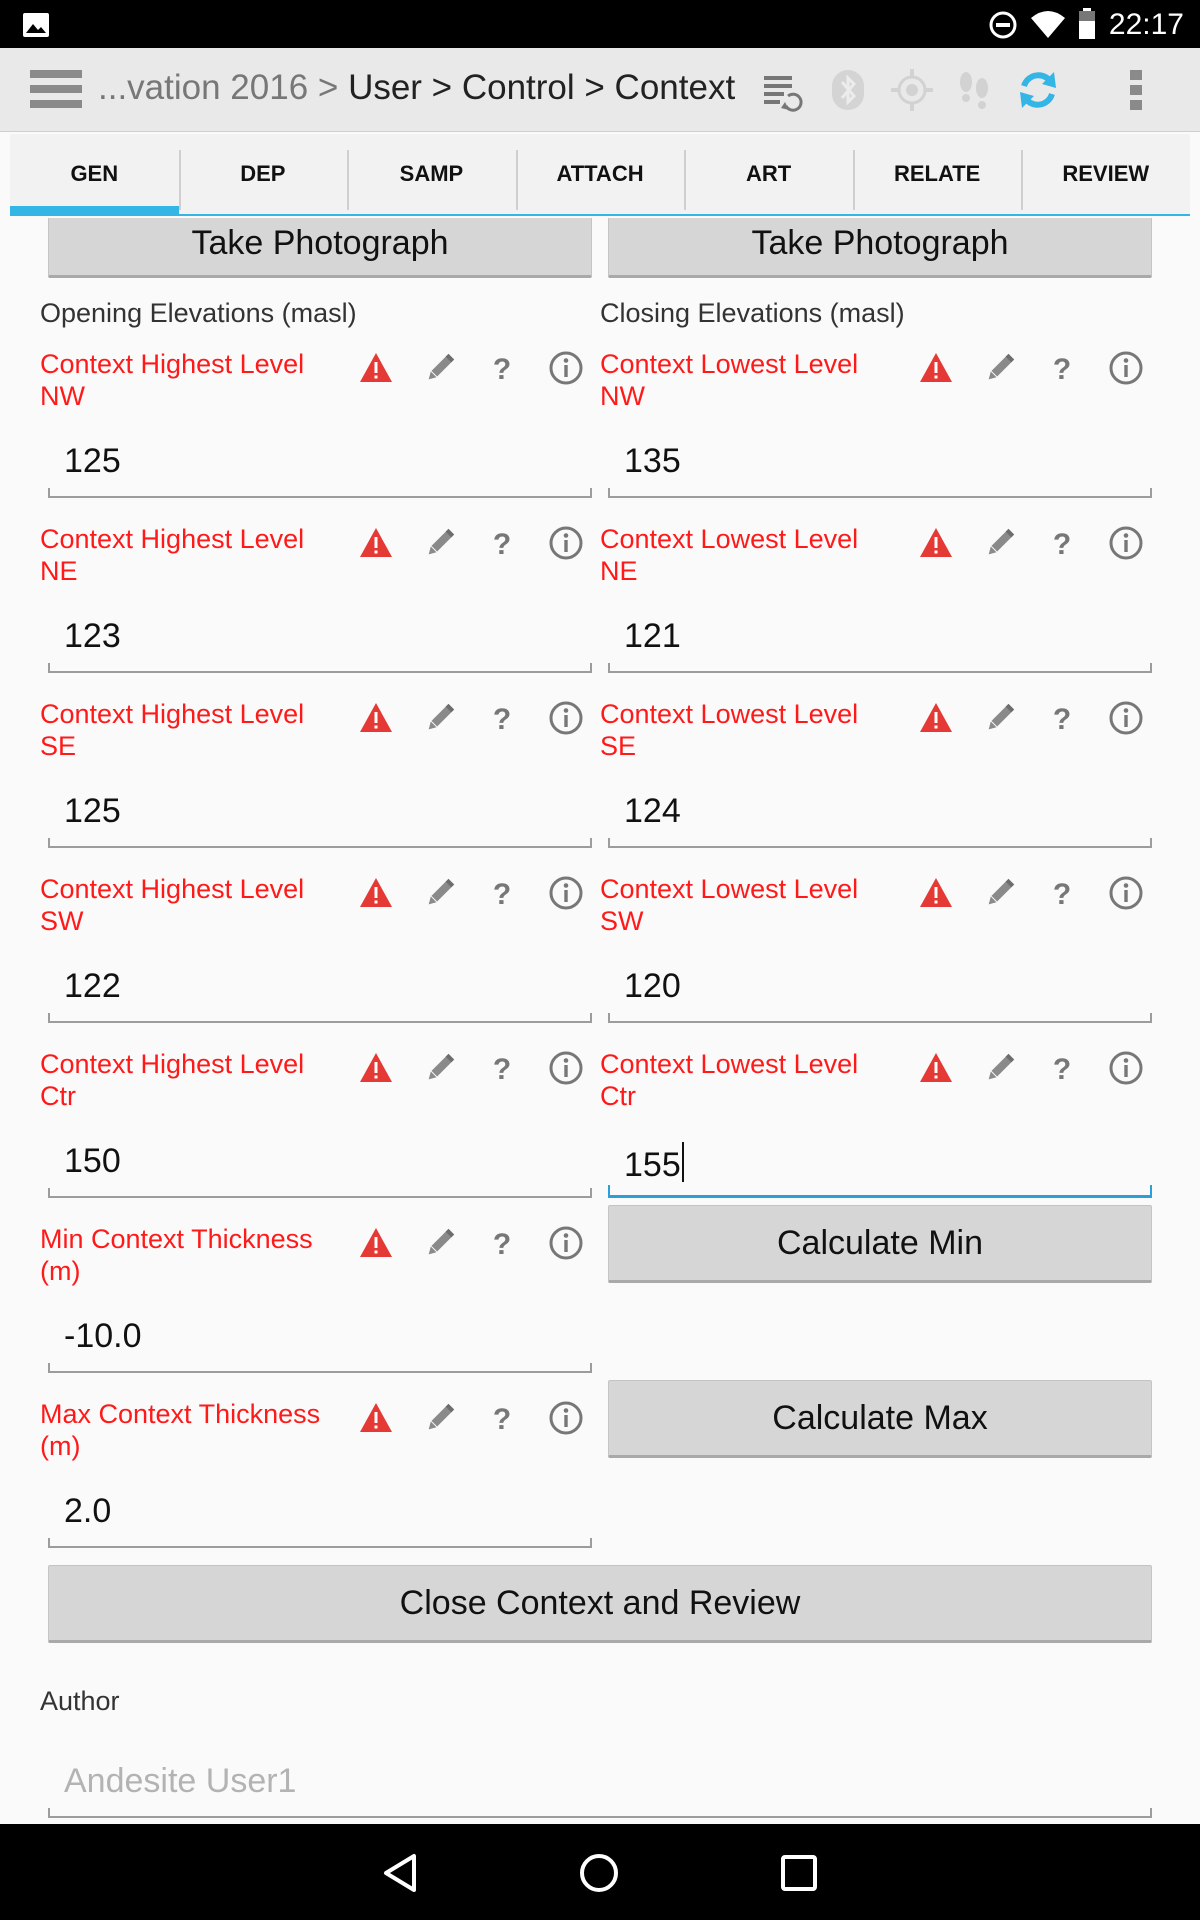 This screenshot has height=1920, width=1200. What do you see at coordinates (1105, 174) in the screenshot?
I see `tab-review: REVIEW` at bounding box center [1105, 174].